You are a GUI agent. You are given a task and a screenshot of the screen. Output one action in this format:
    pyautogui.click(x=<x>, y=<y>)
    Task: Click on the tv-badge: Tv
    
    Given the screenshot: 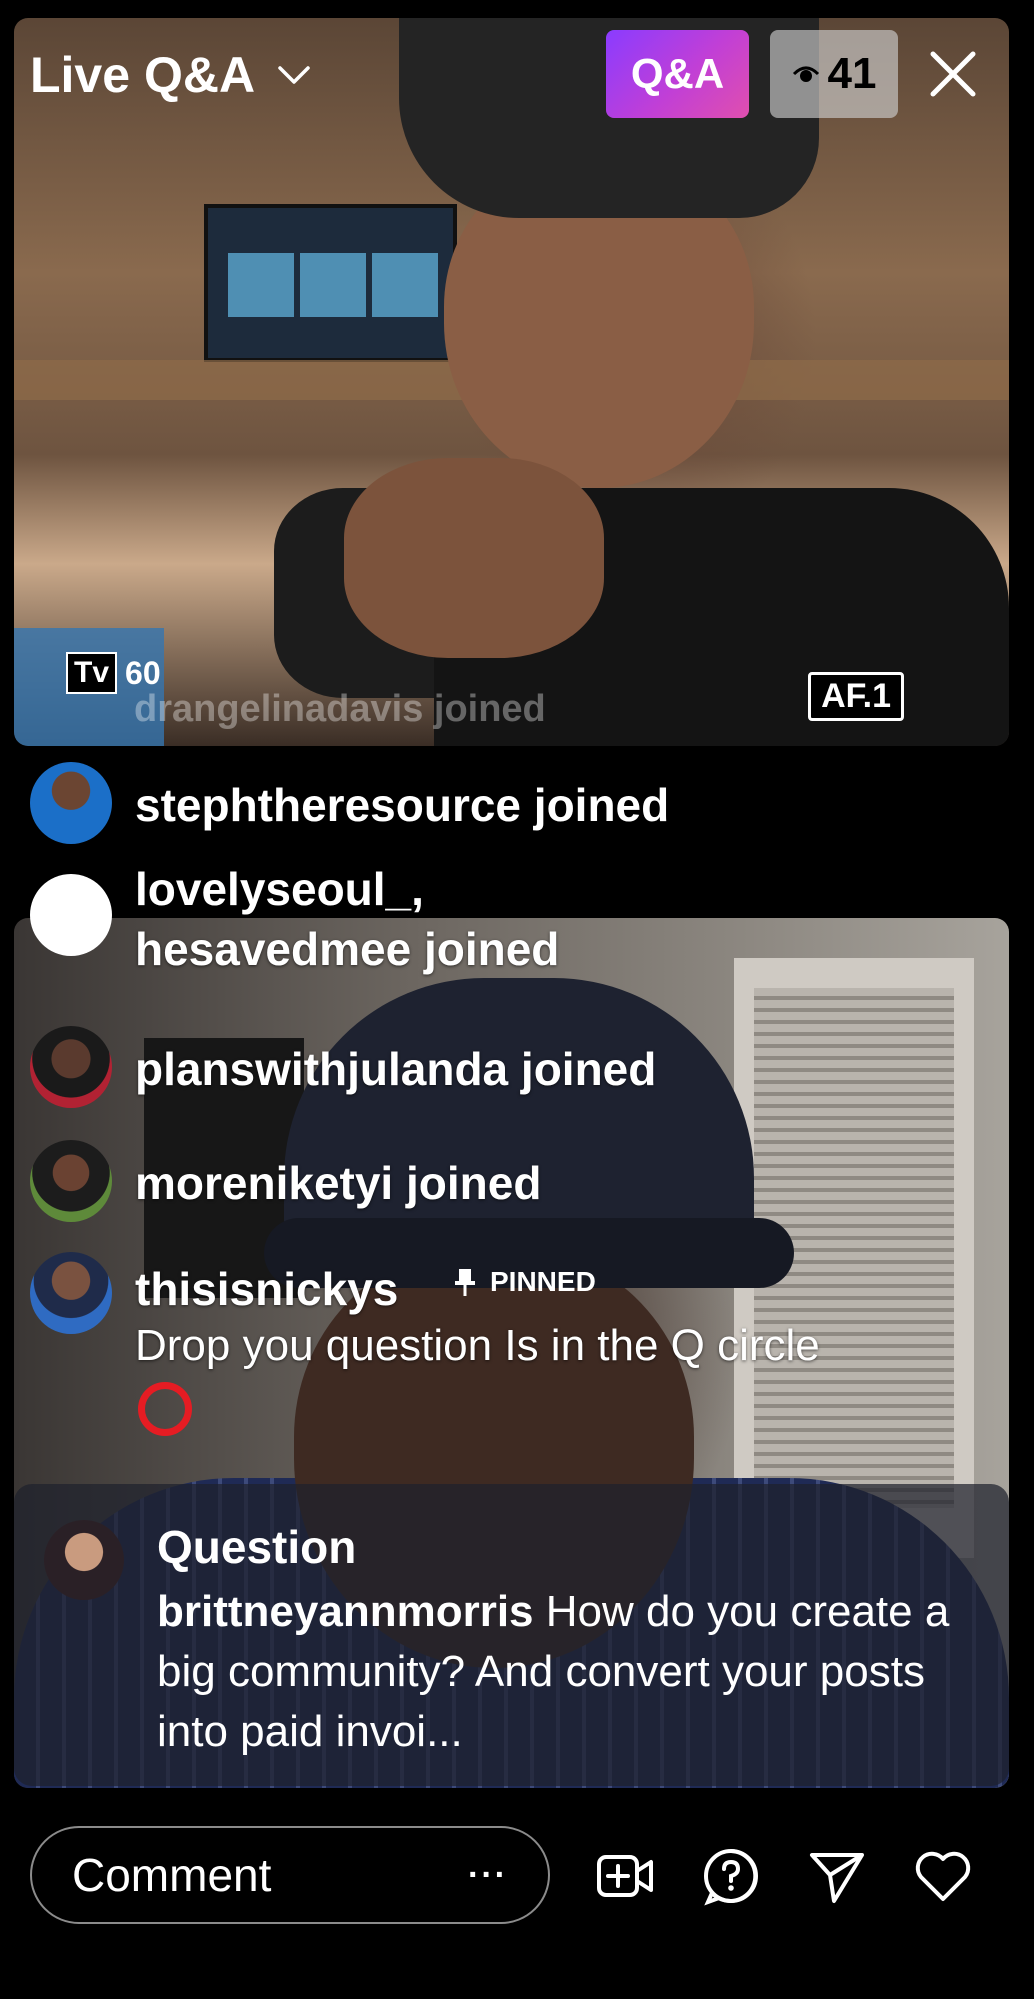 What is the action you would take?
    pyautogui.click(x=92, y=673)
    